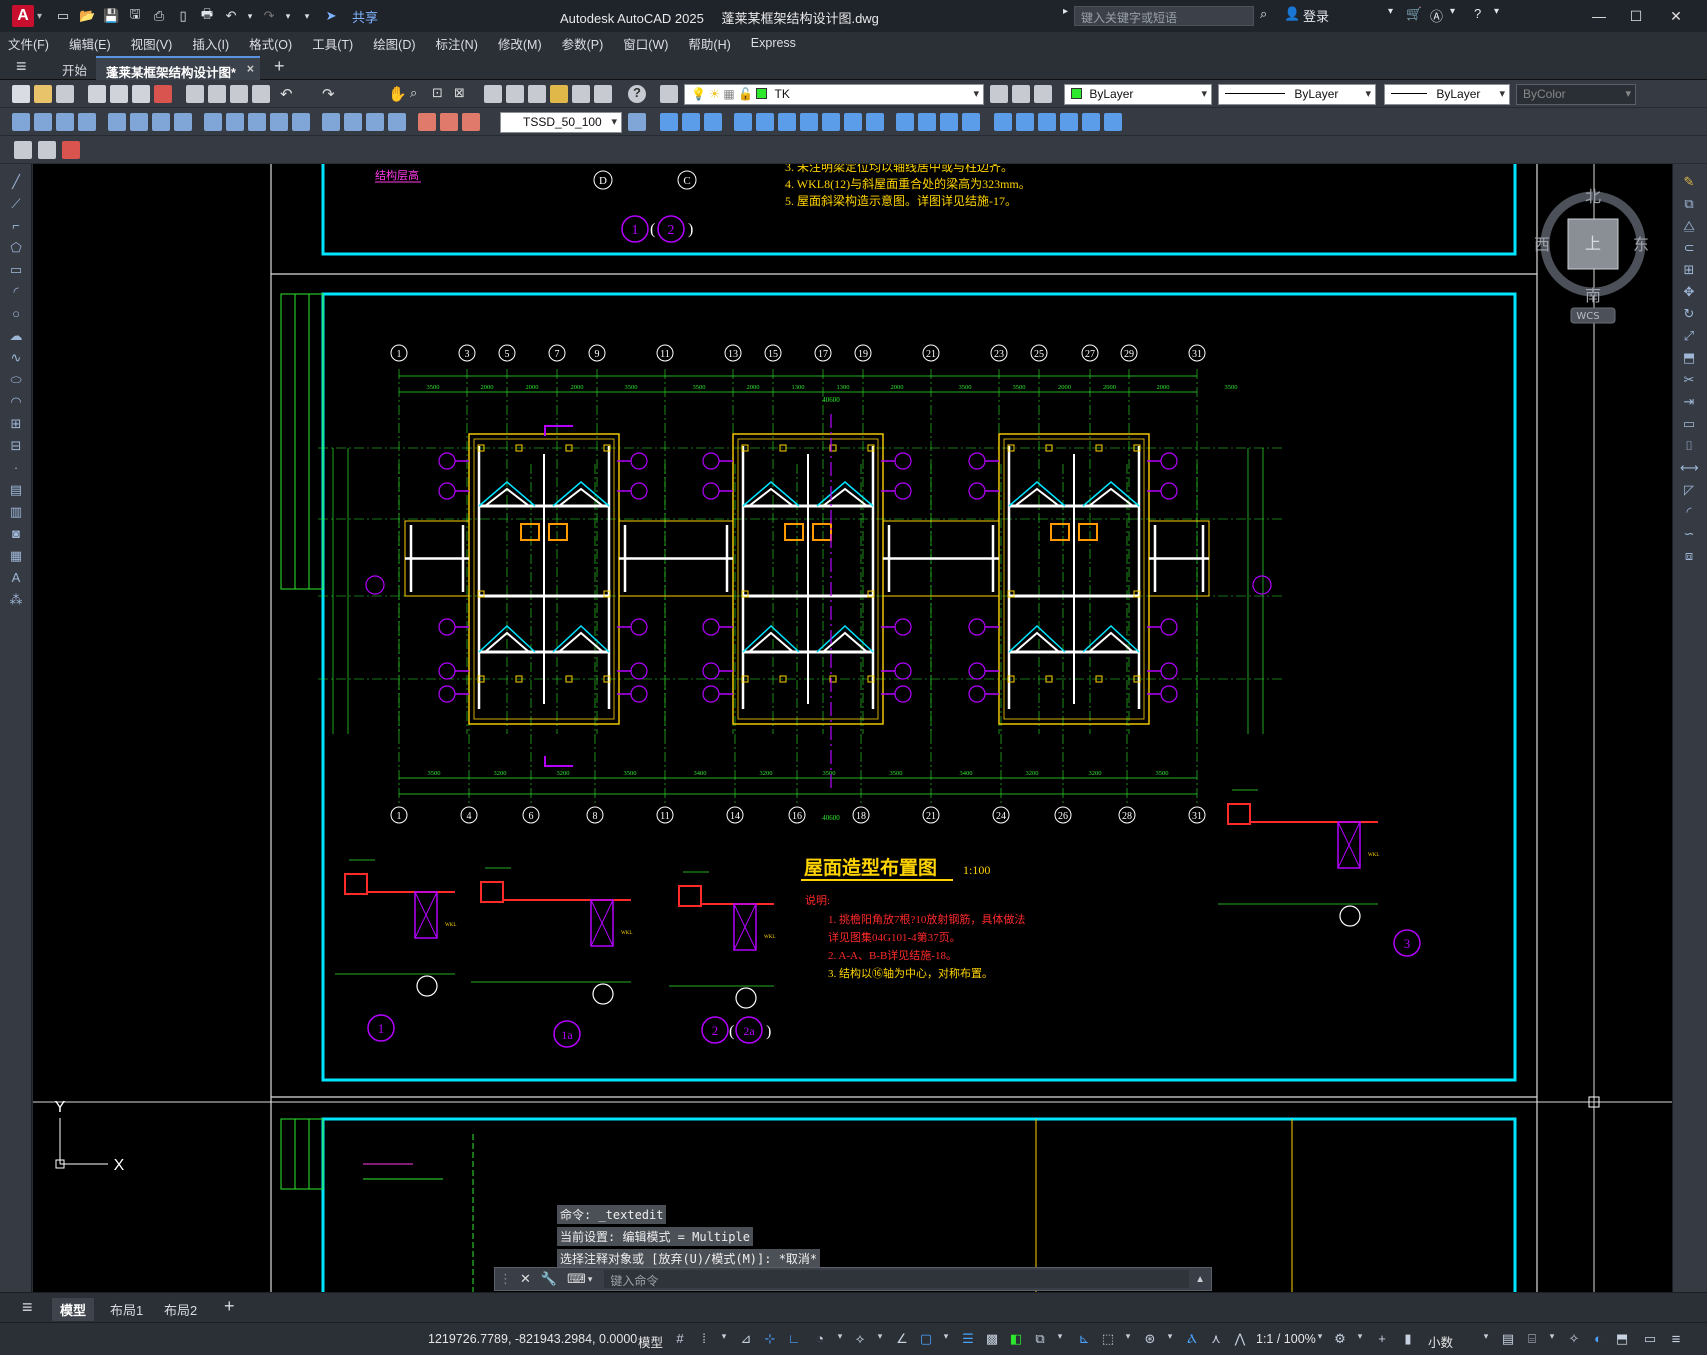 Image resolution: width=1707 pixels, height=1355 pixels. I want to click on command-input: 键入命令, so click(897, 1279).